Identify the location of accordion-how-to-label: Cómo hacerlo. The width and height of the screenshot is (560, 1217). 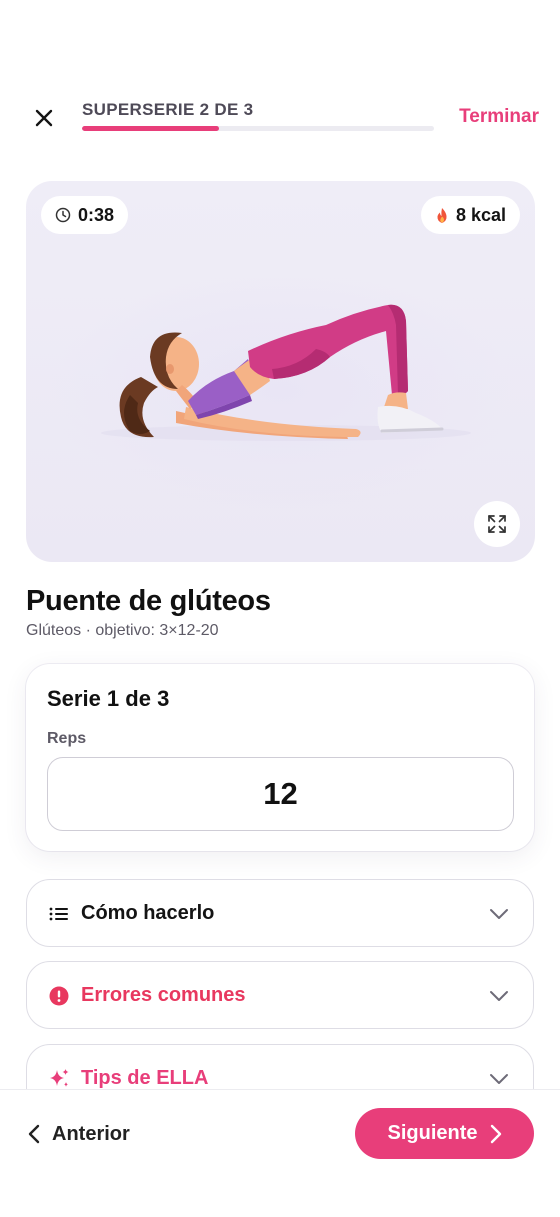
(148, 913).